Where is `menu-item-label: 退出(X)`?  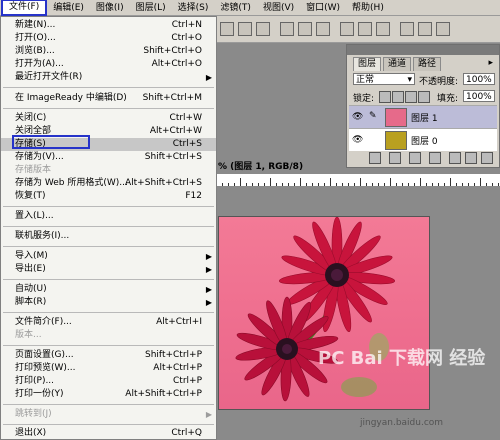 menu-item-label: 退出(X) is located at coordinates (31, 433).